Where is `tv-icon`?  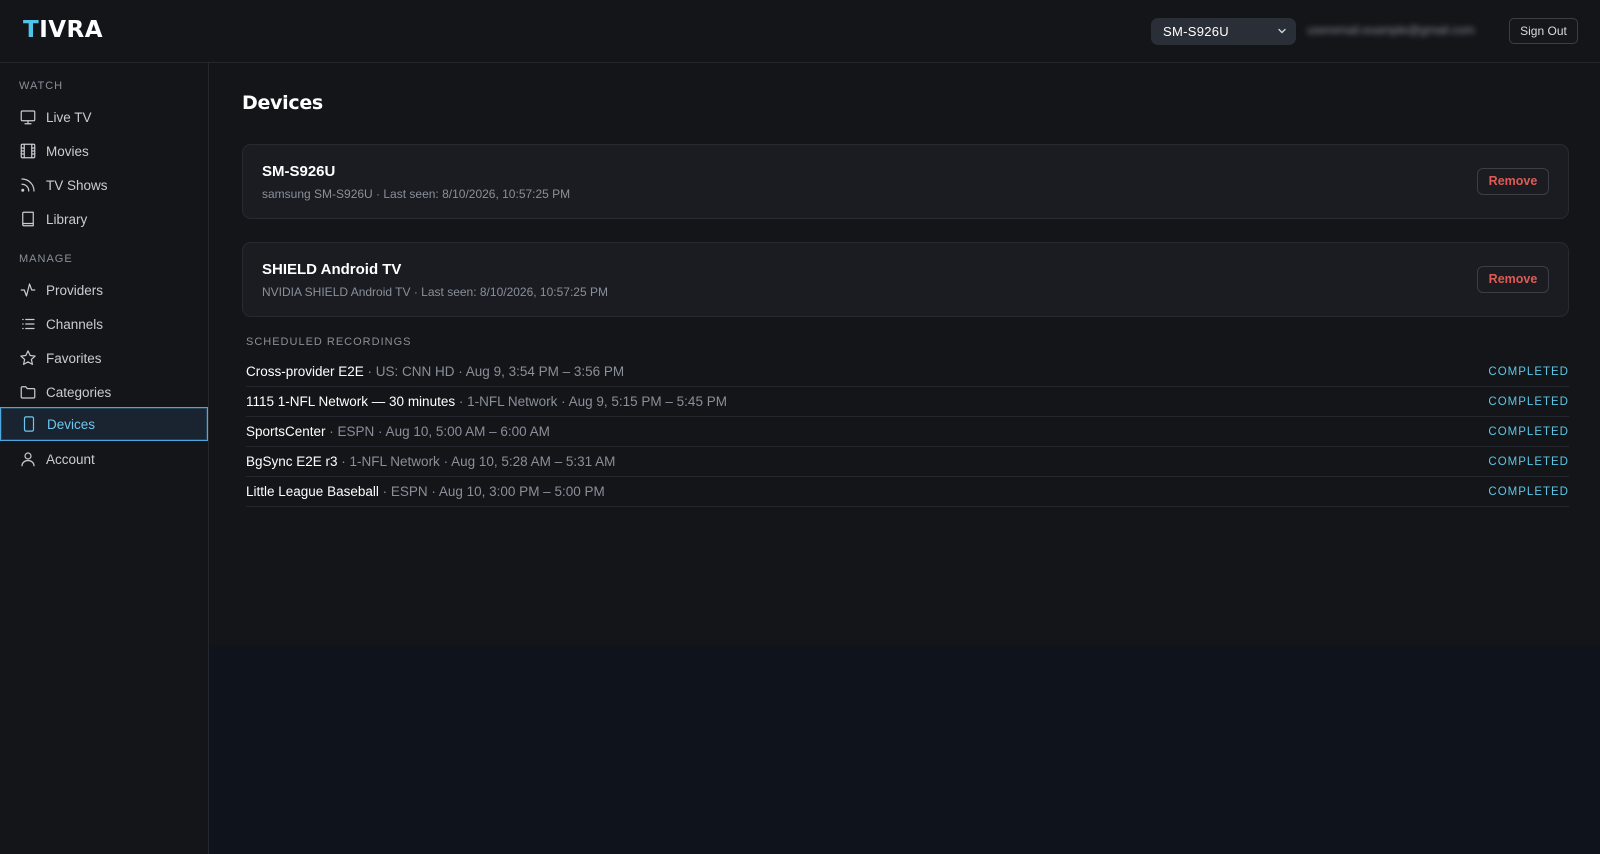
tv-icon is located at coordinates (28, 117).